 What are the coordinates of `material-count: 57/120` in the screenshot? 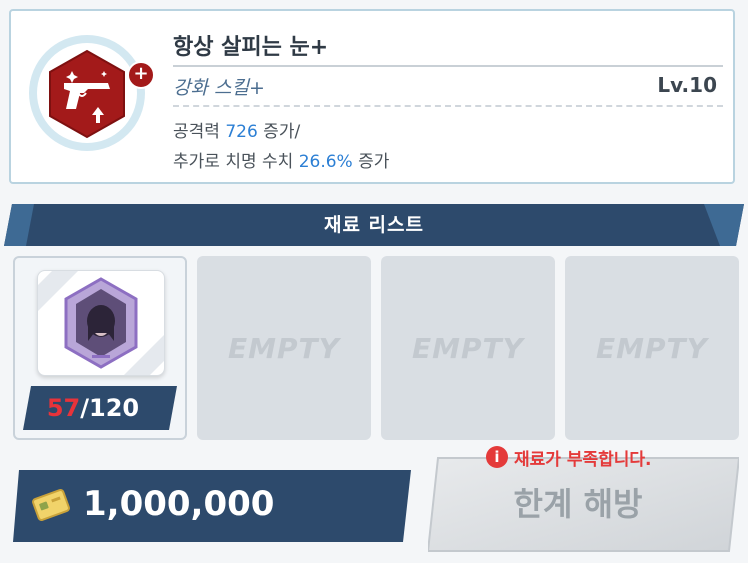 It's located at (100, 408).